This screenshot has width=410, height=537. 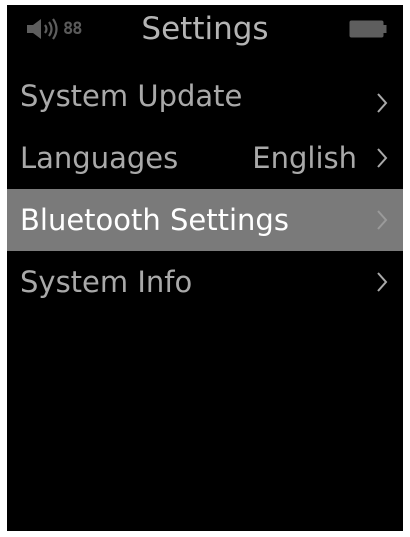 I want to click on status-bar: 88 Settings, so click(x=205, y=29).